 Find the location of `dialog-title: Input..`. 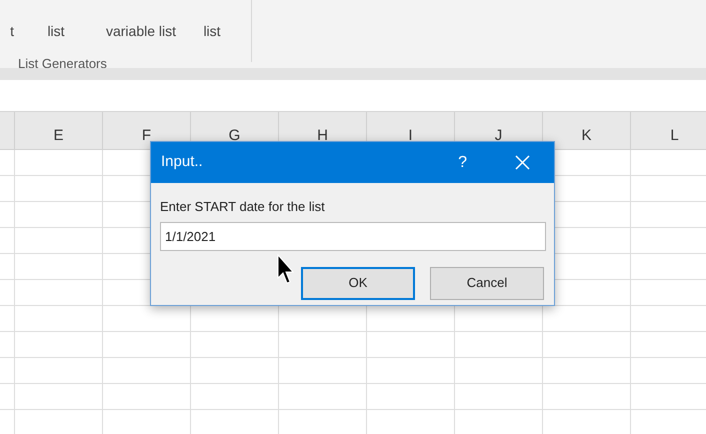

dialog-title: Input.. is located at coordinates (182, 162).